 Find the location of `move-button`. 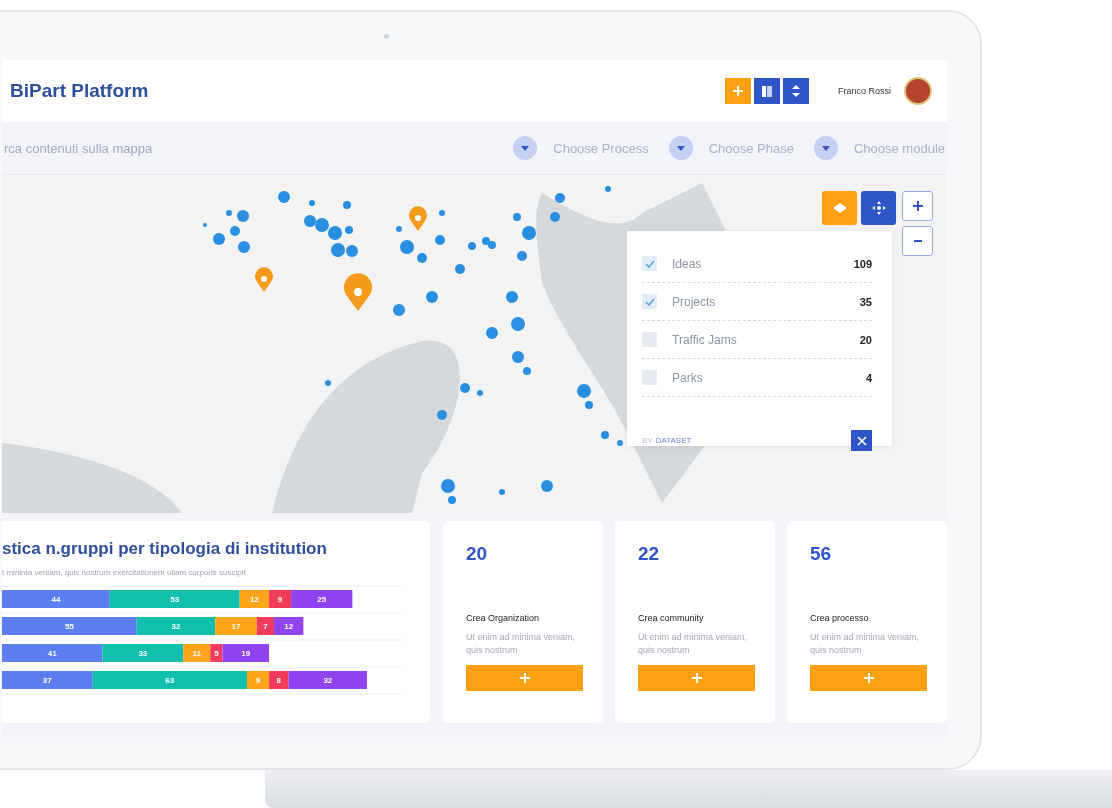

move-button is located at coordinates (878, 208).